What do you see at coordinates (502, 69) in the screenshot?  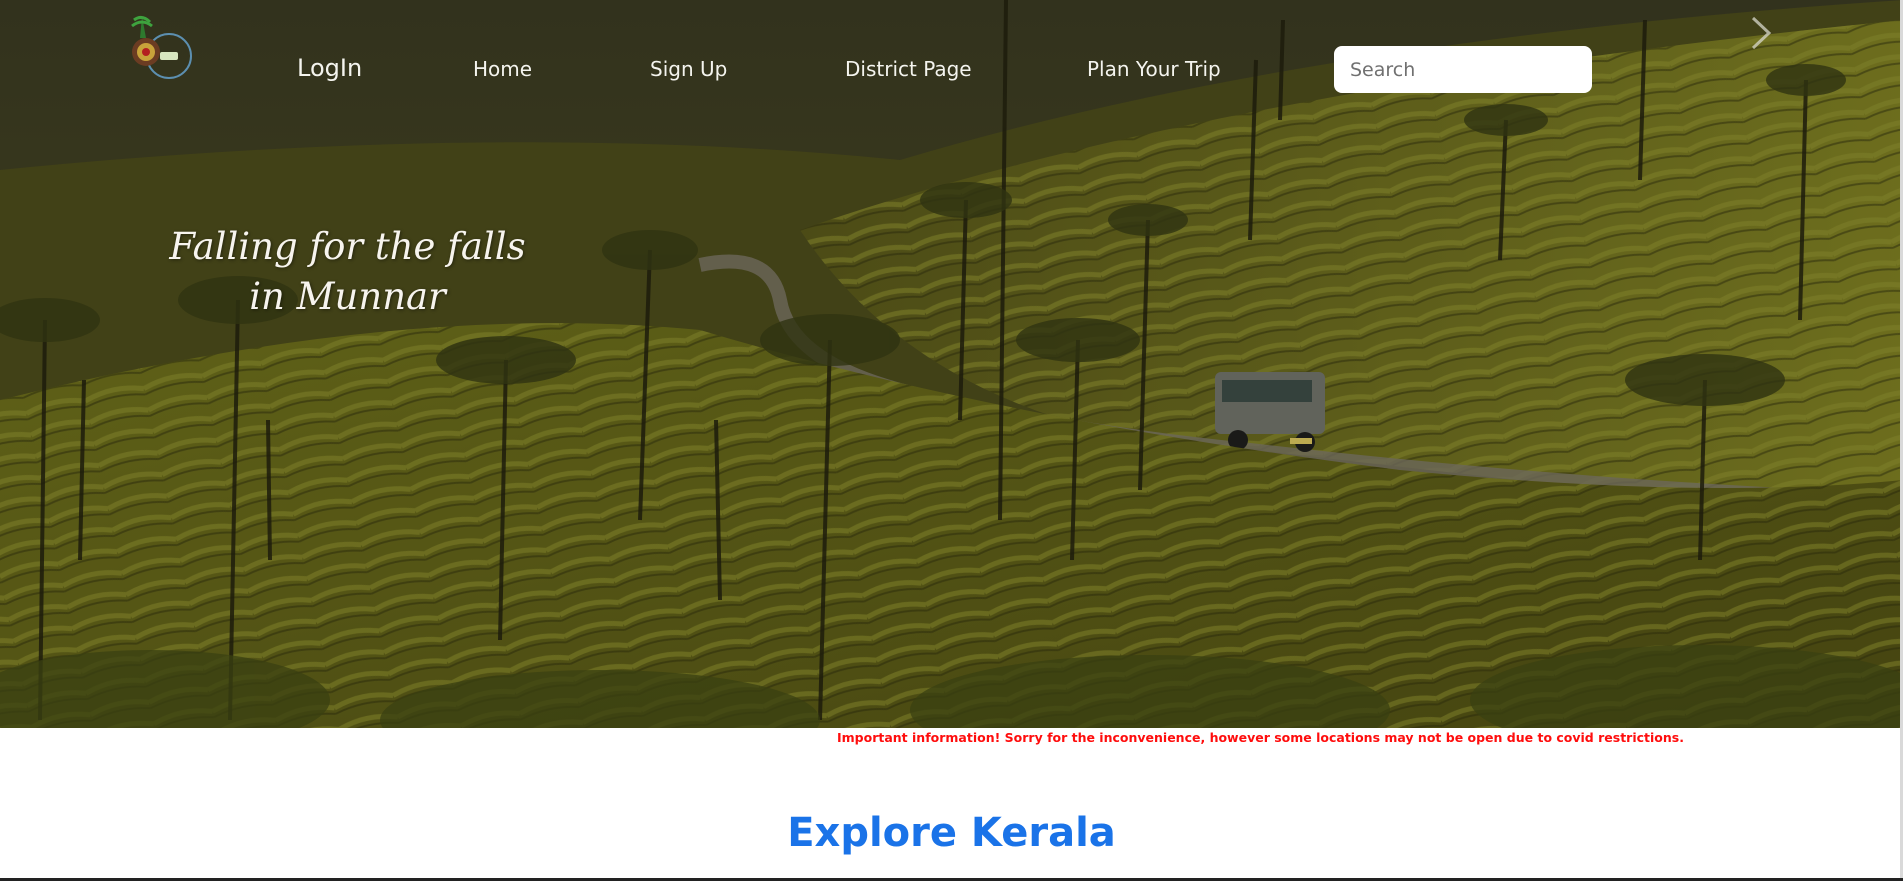 I see `nav-home-link: Home` at bounding box center [502, 69].